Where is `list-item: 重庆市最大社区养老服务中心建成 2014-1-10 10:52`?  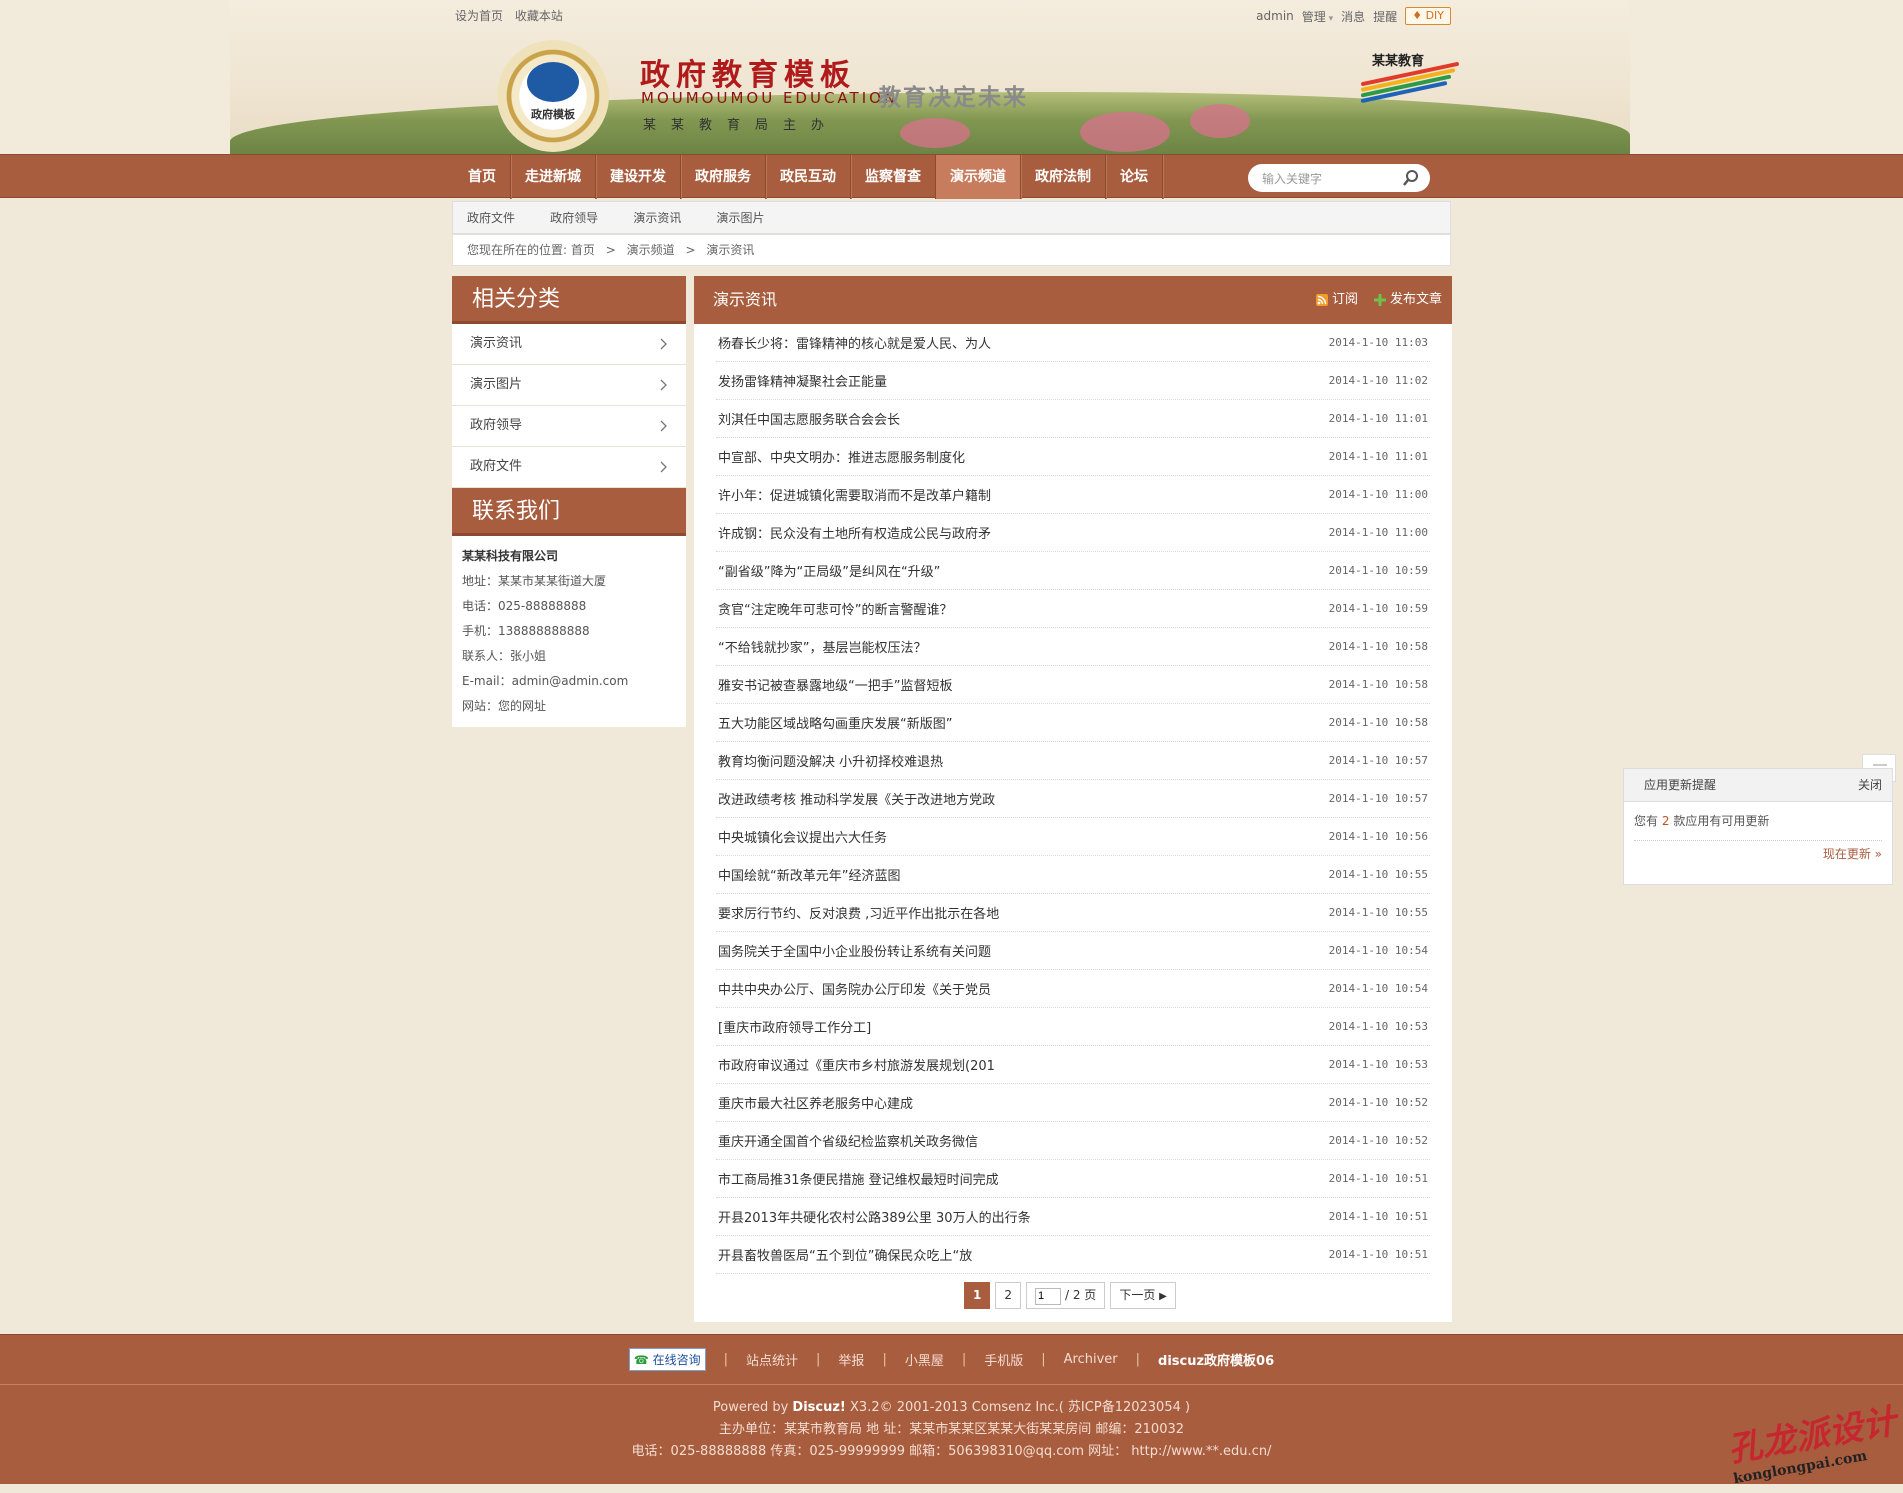
list-item: 重庆市最大社区养老服务中心建成 2014-1-10 10:52 is located at coordinates (1073, 1103).